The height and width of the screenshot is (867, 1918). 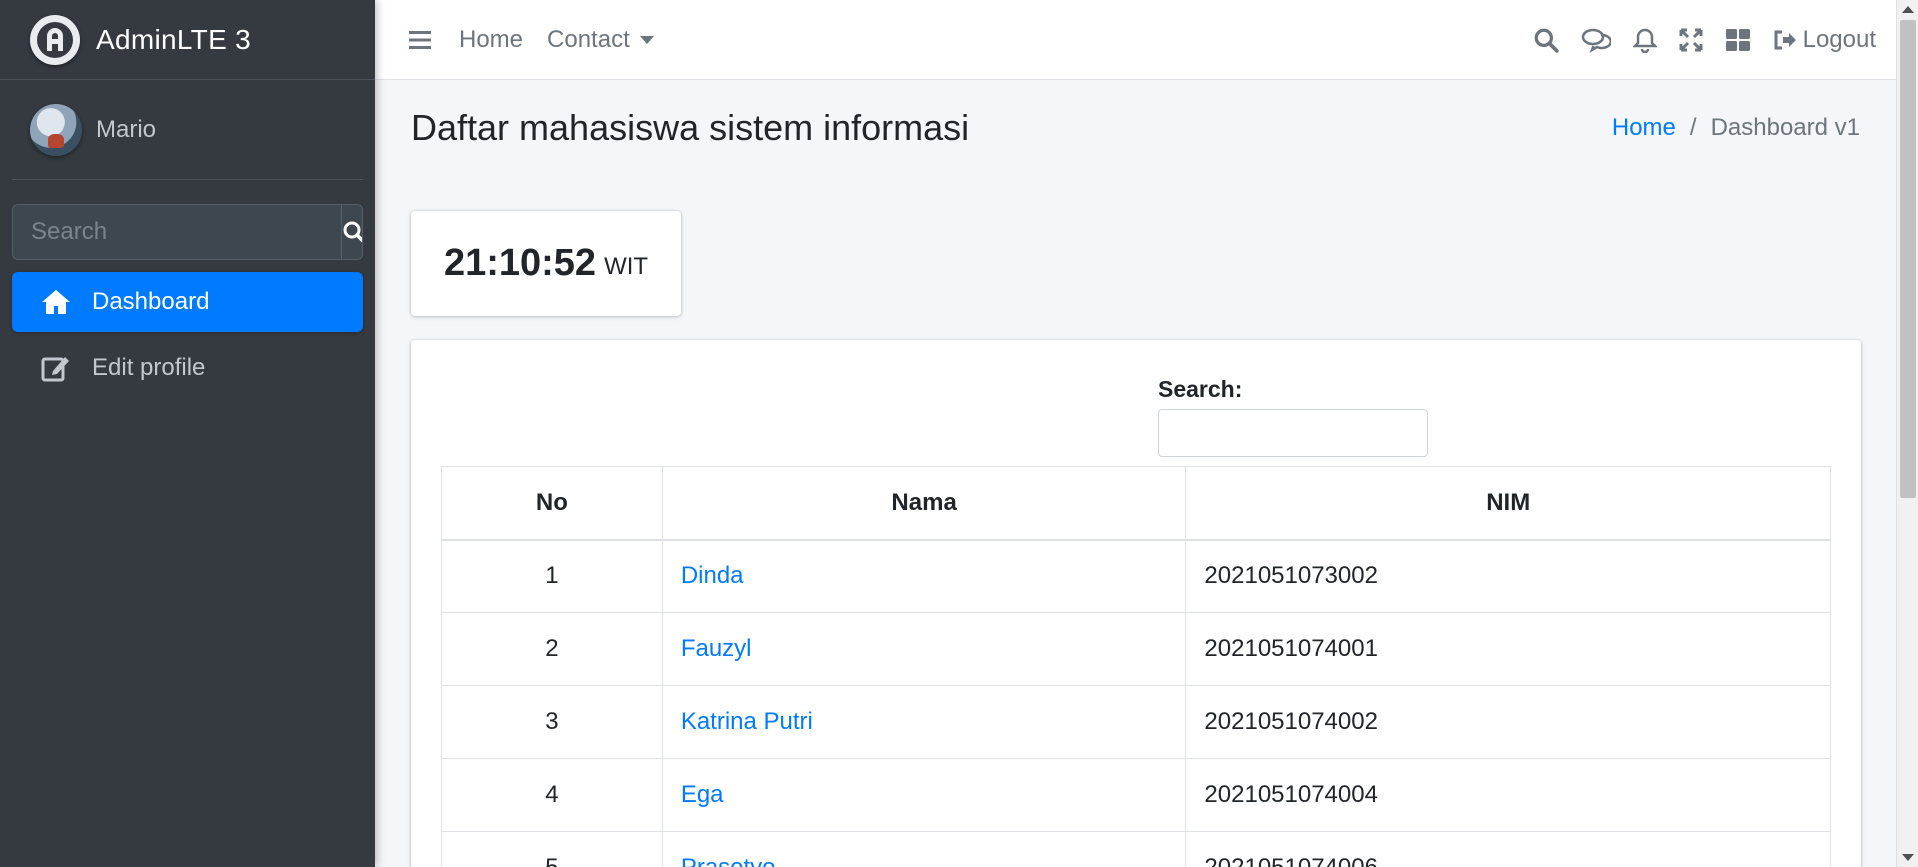 I want to click on student-name-link: Dinda, so click(x=712, y=575).